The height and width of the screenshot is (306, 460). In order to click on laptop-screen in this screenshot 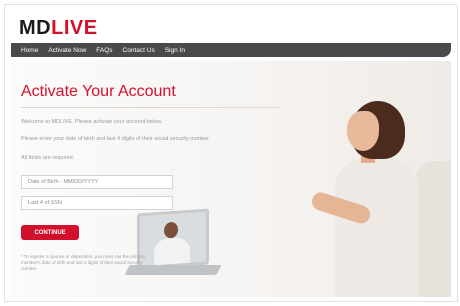, I will do `click(173, 239)`.